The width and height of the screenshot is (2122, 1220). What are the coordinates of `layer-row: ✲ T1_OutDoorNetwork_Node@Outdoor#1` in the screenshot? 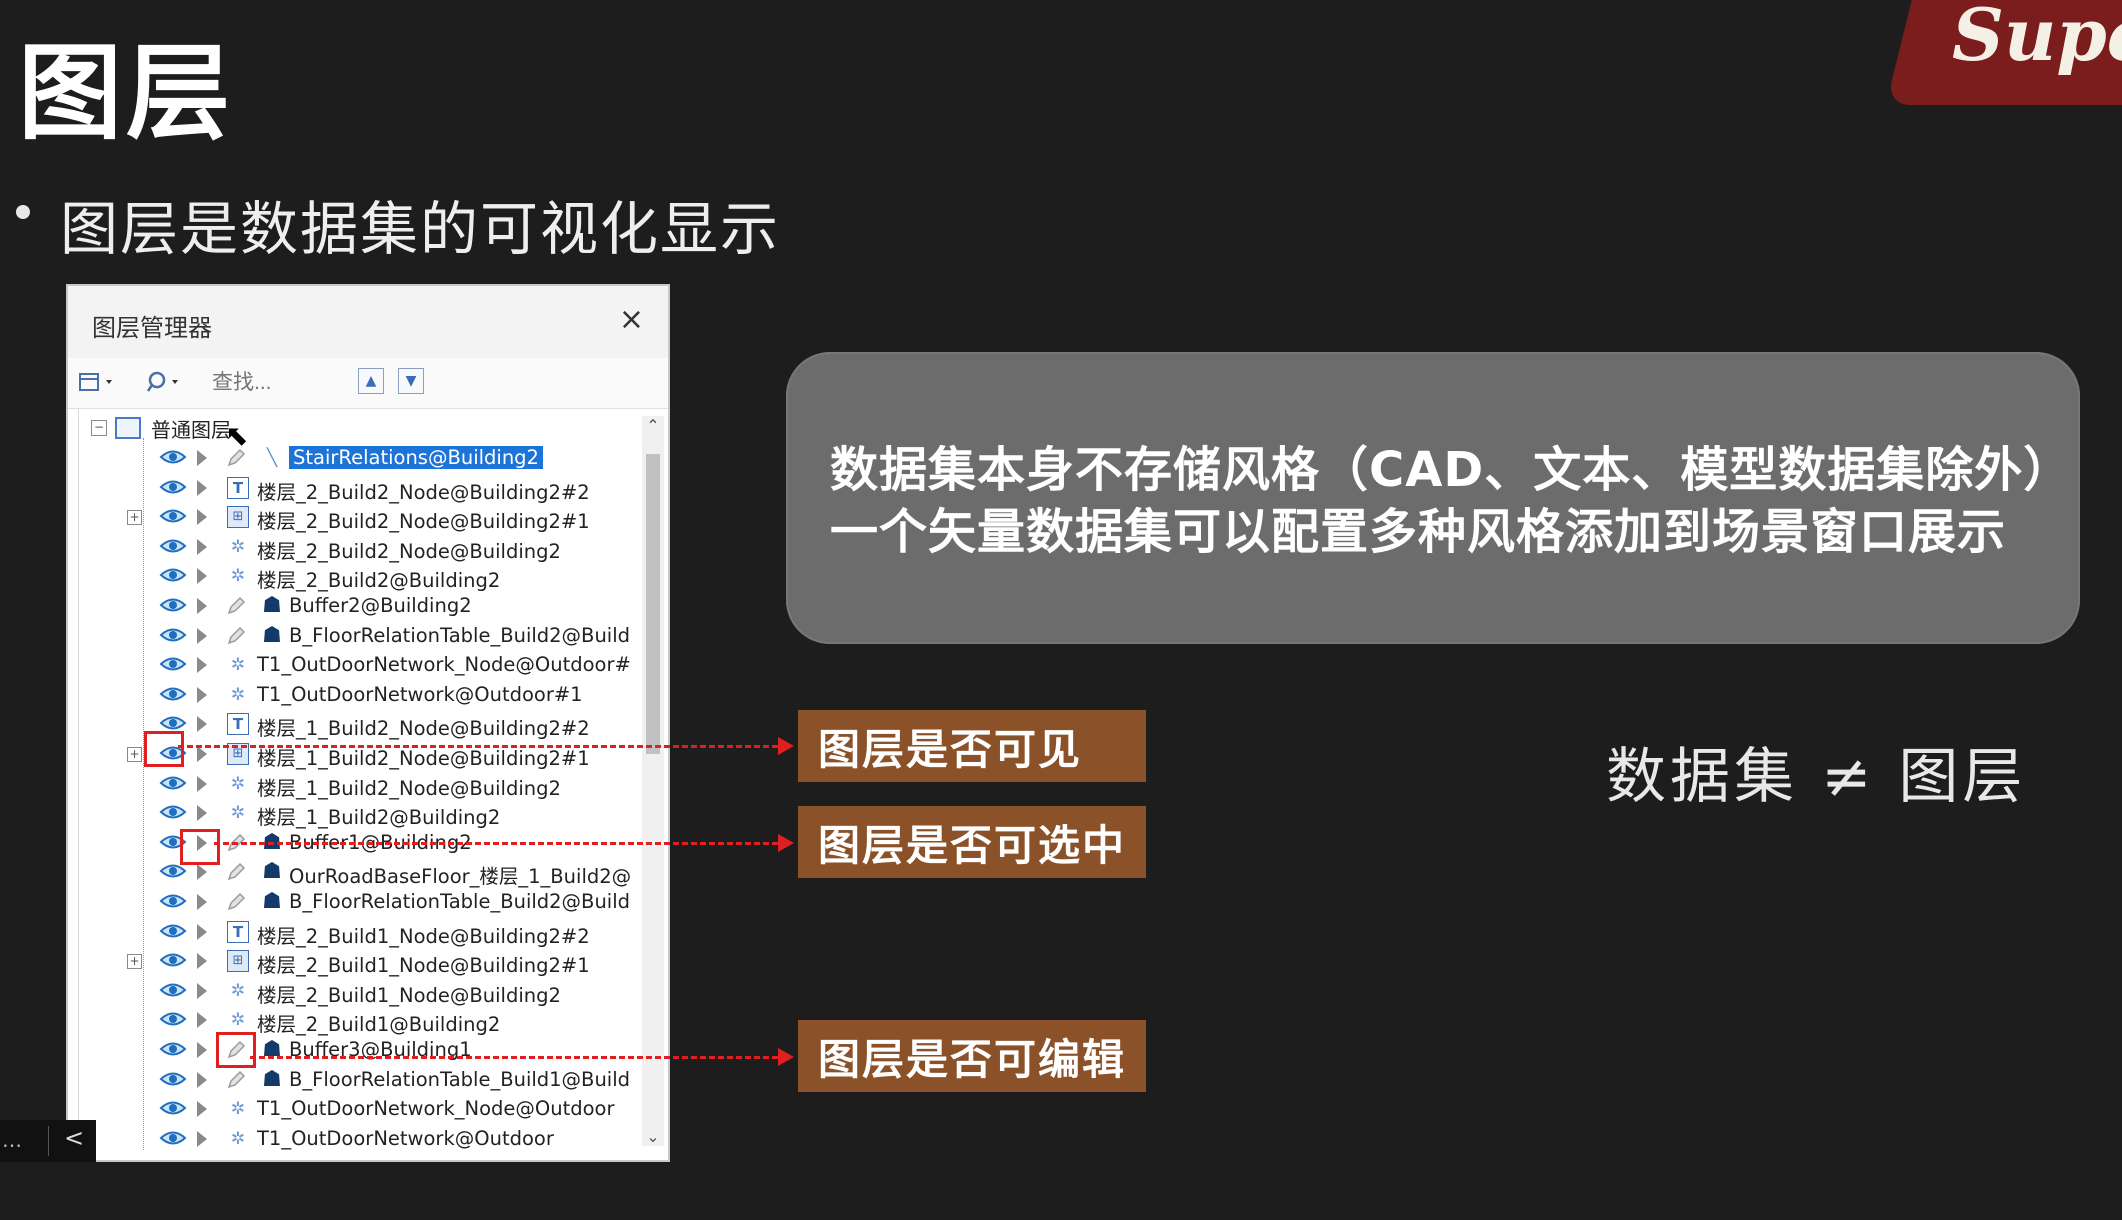 It's located at (355, 665).